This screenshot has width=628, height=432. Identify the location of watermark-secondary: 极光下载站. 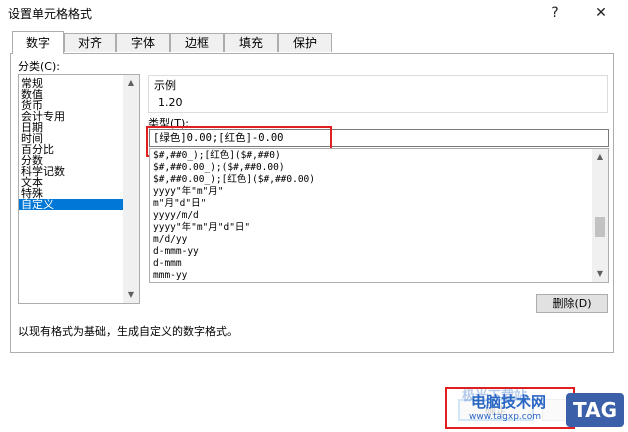
(495, 396).